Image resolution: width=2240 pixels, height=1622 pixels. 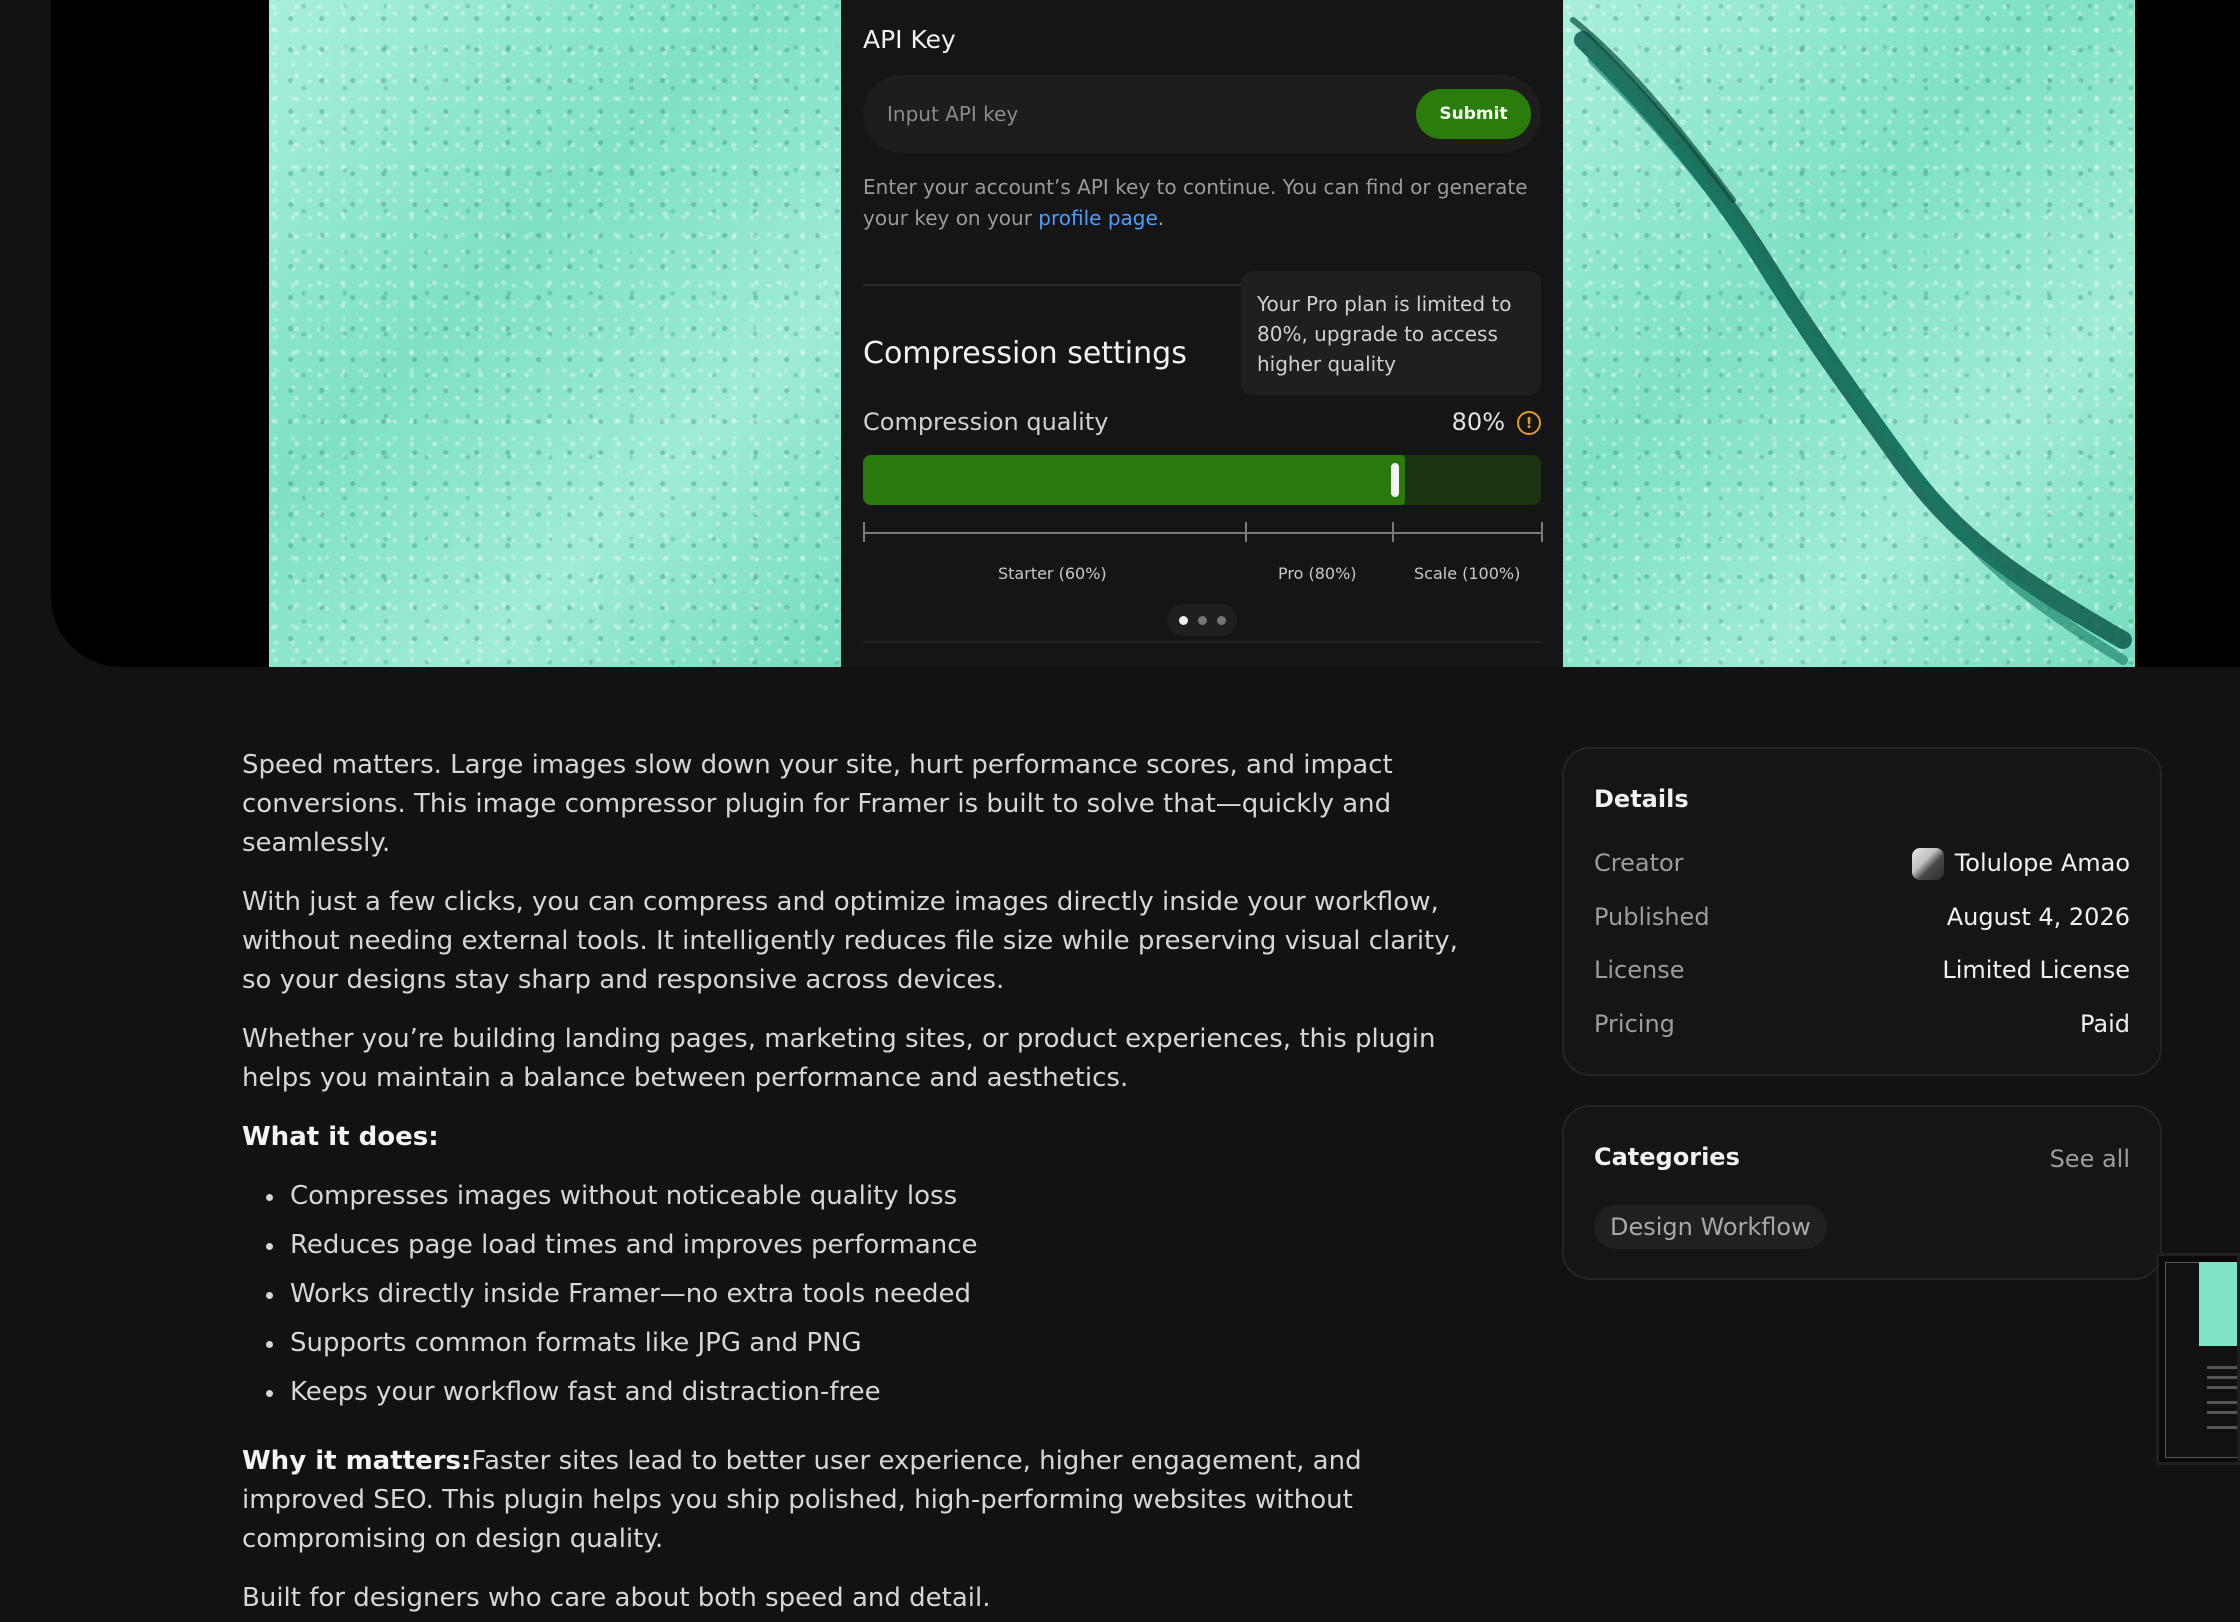 I want to click on preview-image-right, so click(x=1849, y=333).